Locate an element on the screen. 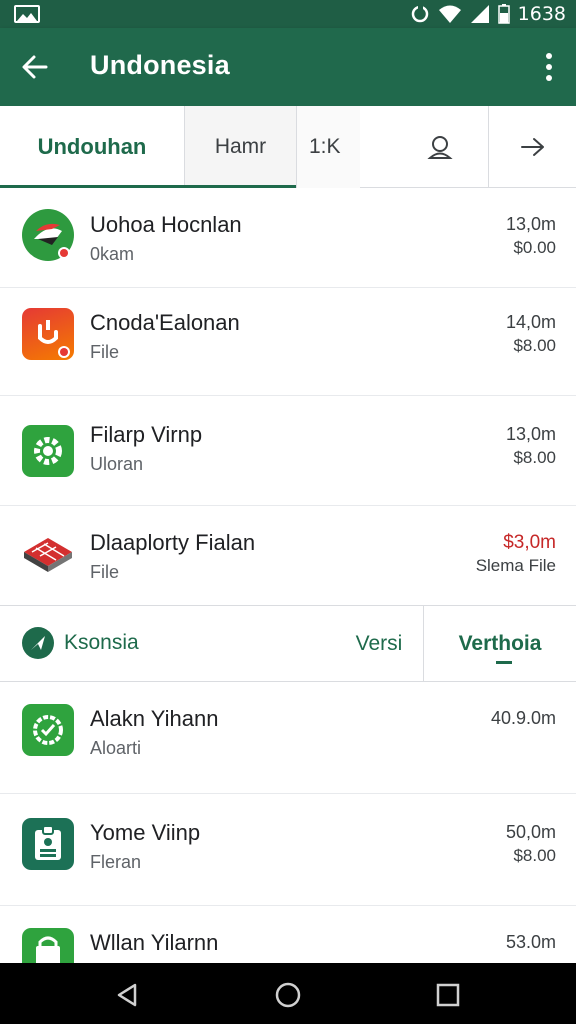 The image size is (576, 1024). tab-1k: 1:K is located at coordinates (328, 147).